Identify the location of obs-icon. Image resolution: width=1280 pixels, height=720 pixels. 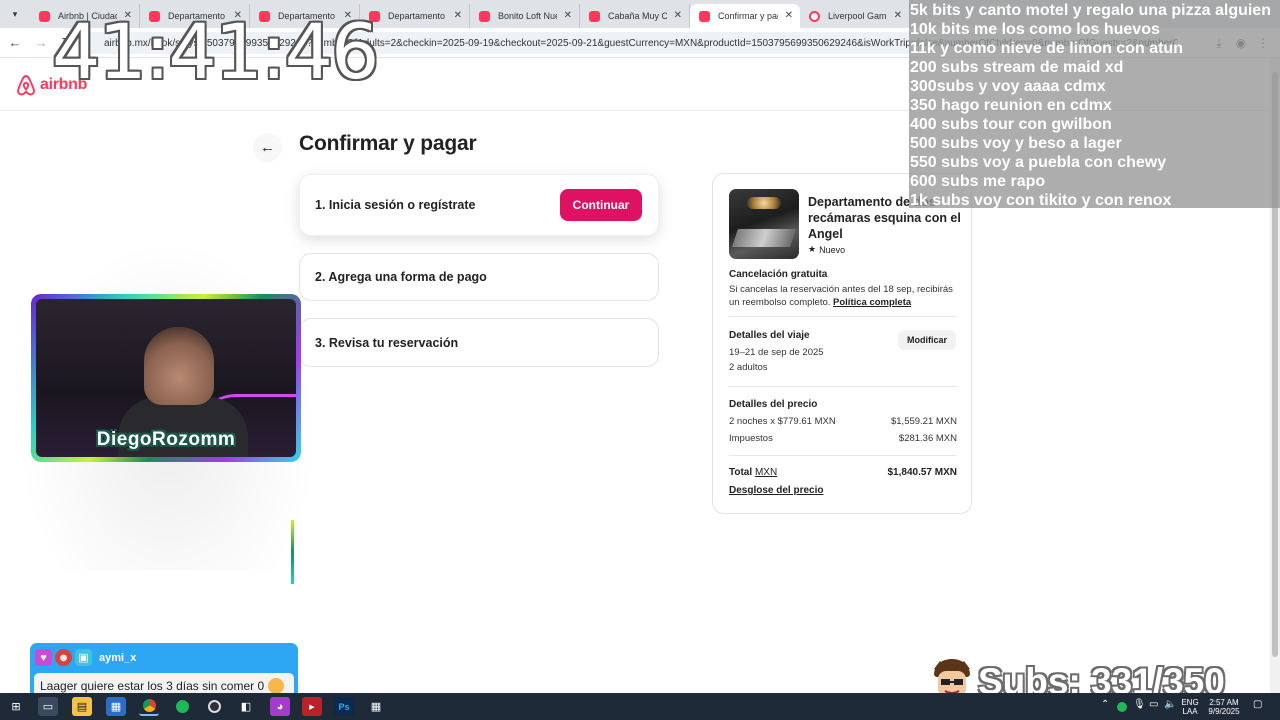
(214, 706).